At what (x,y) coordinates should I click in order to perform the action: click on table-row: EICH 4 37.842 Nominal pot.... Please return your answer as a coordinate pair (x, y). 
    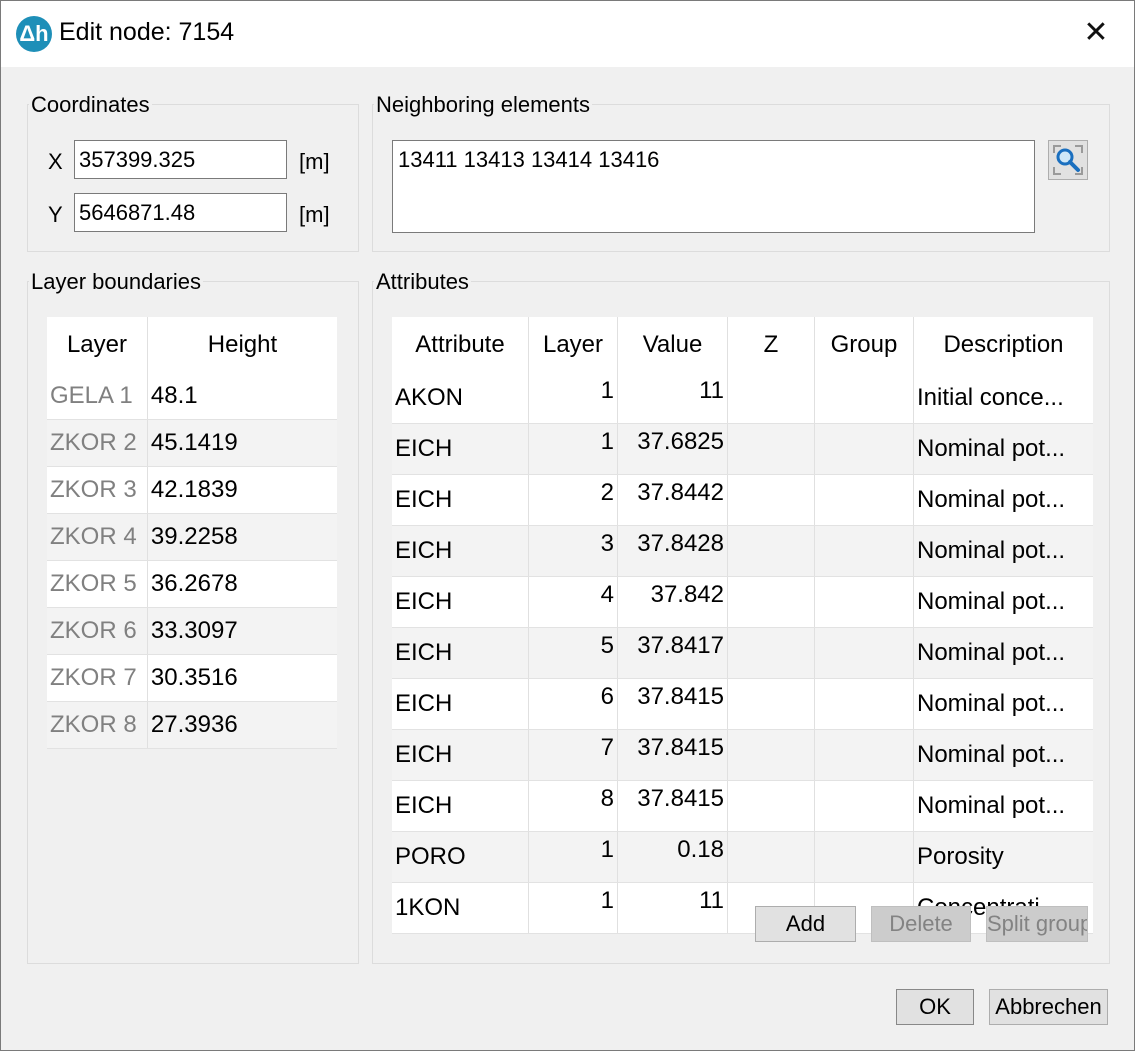
    Looking at the image, I should click on (742, 602).